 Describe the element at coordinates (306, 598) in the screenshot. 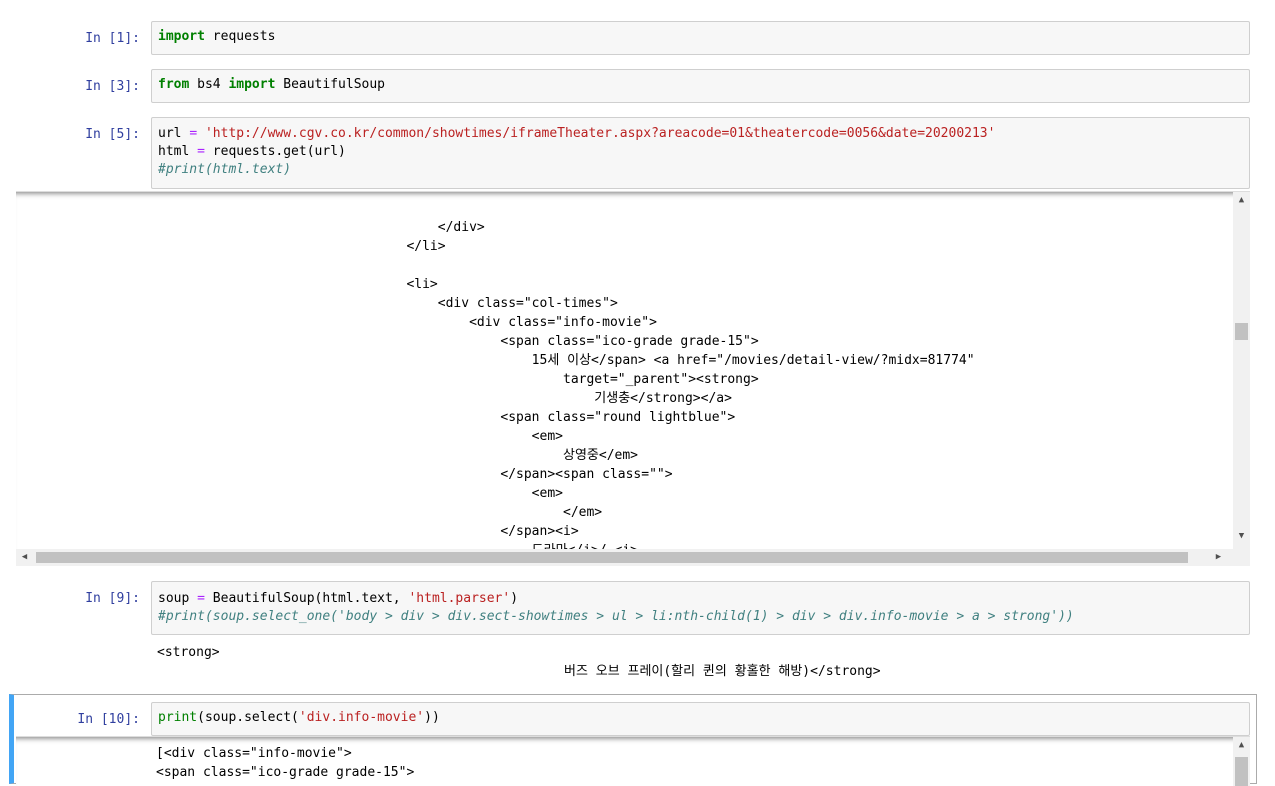

I see `code-token: BeautifulSoup(html.text,` at that location.